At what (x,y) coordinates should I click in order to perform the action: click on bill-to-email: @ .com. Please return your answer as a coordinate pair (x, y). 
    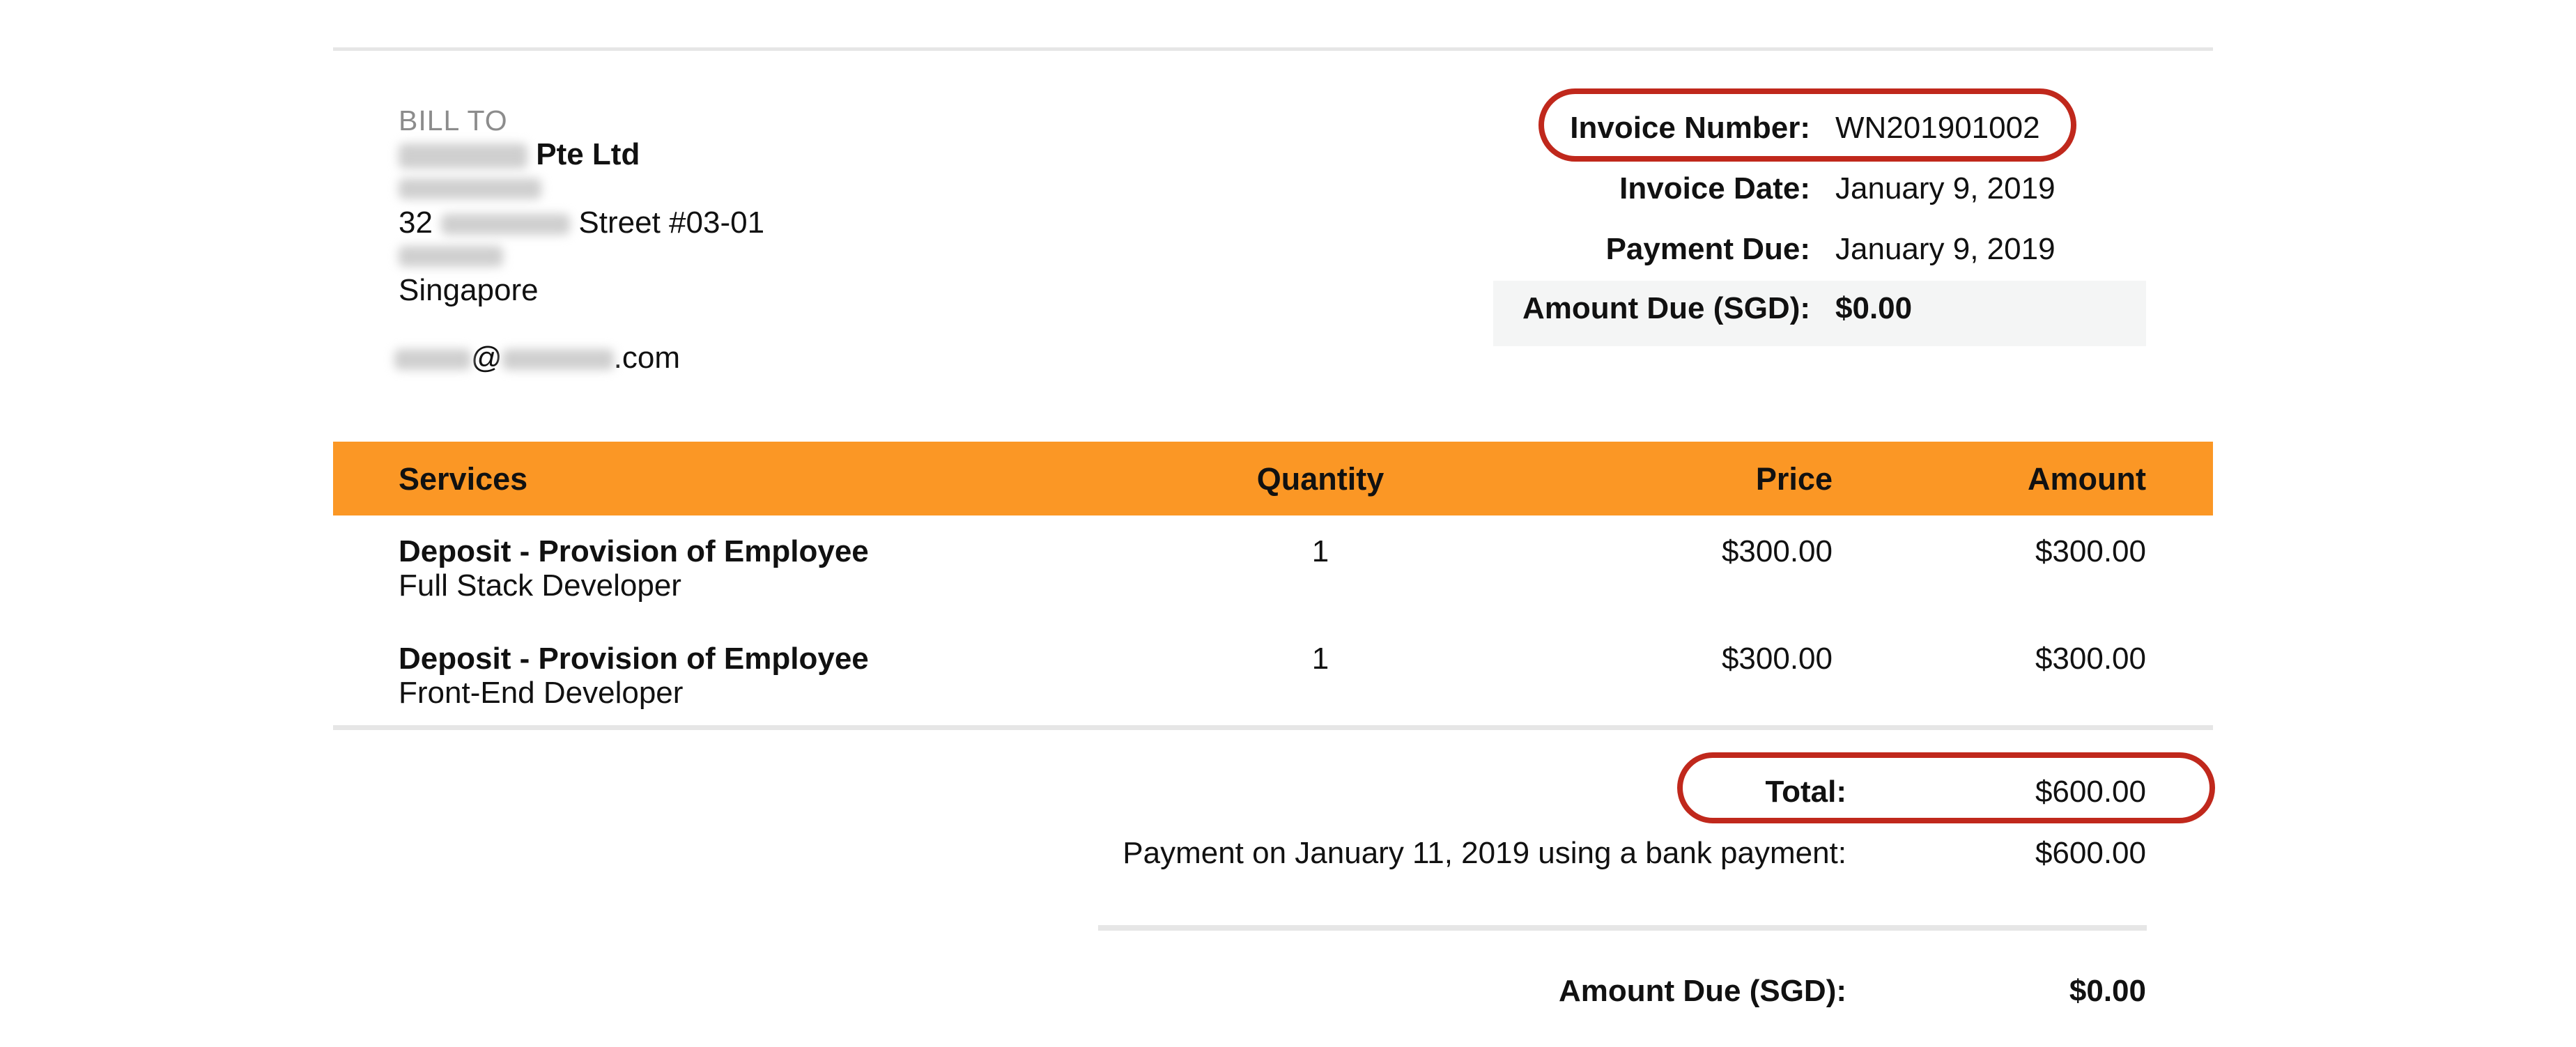
    Looking at the image, I should click on (537, 358).